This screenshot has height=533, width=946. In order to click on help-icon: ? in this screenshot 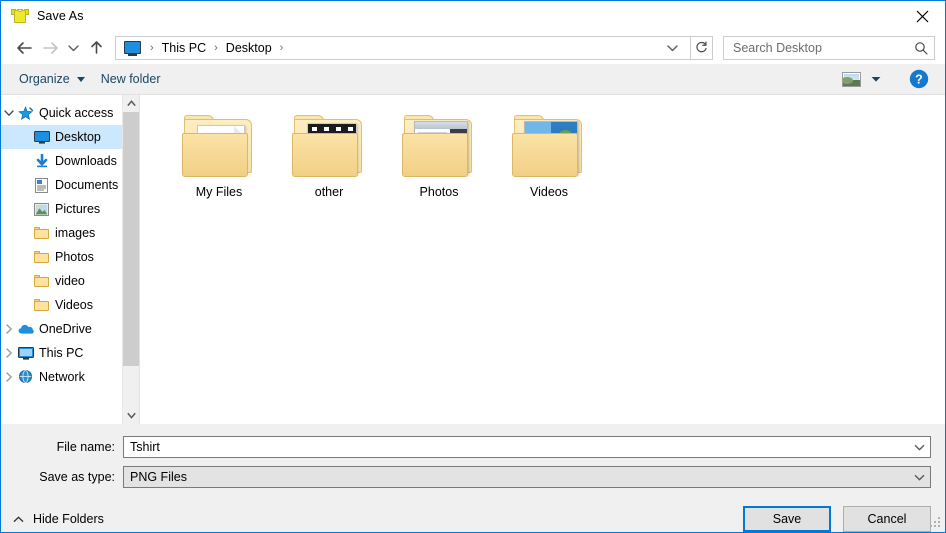, I will do `click(919, 79)`.